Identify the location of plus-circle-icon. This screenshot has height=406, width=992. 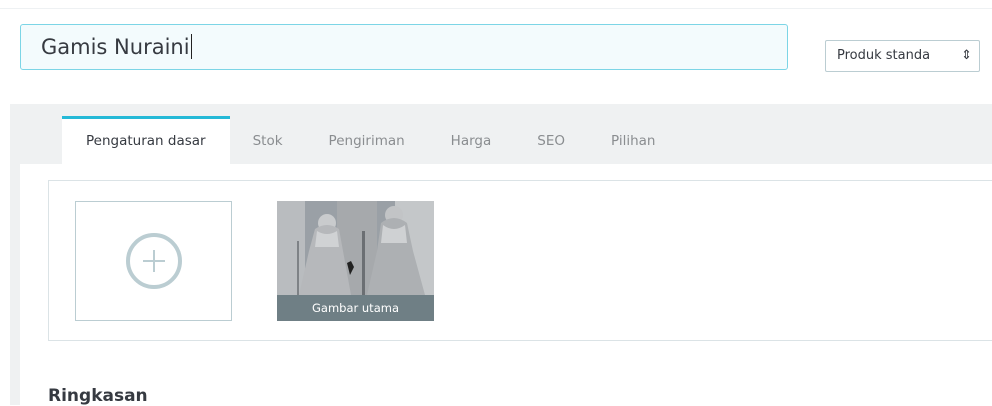
(153, 261).